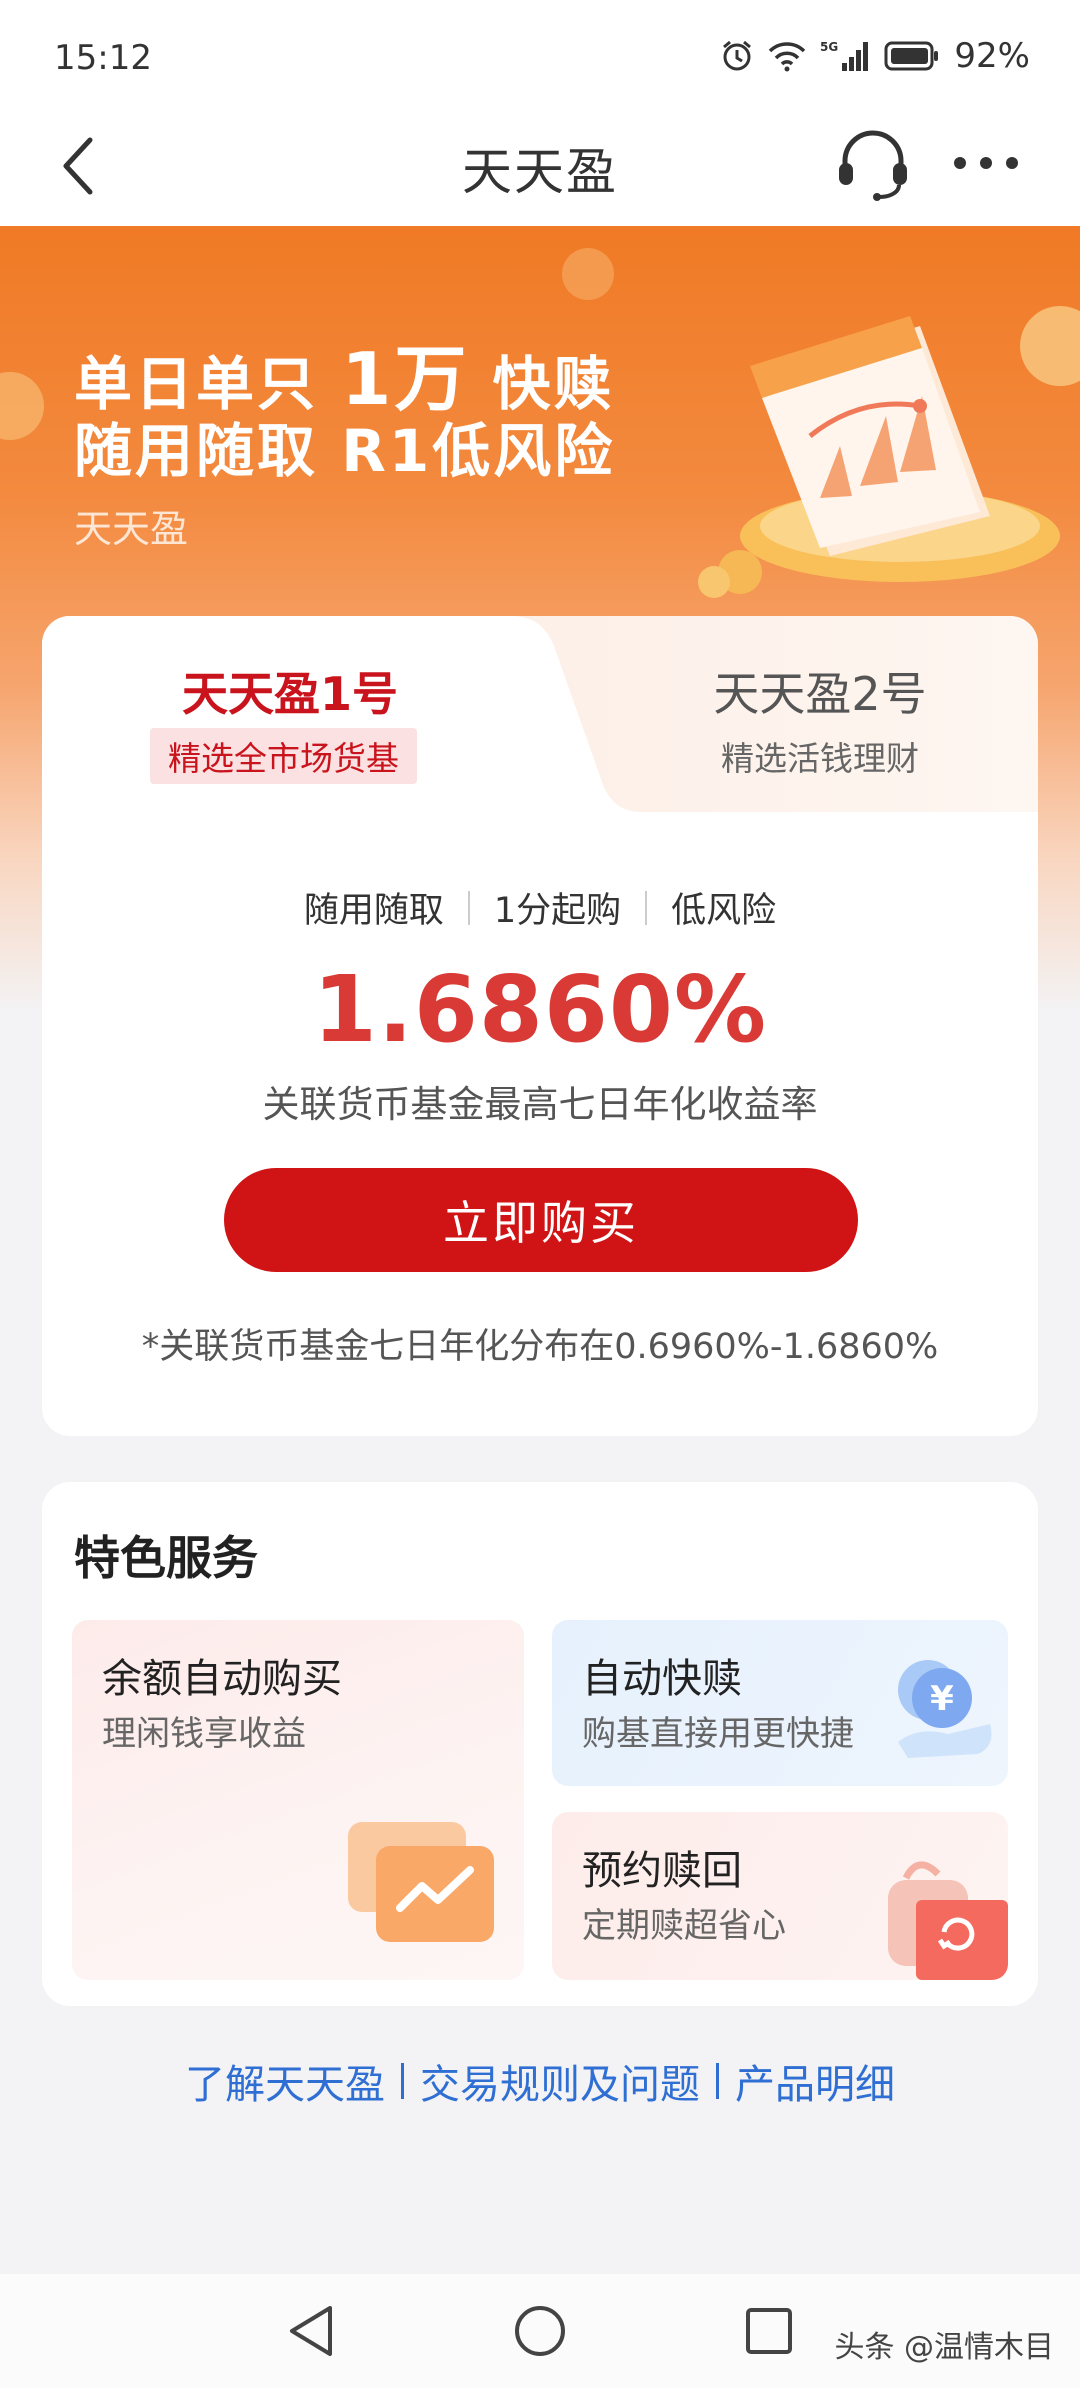 This screenshot has width=1080, height=2388. Describe the element at coordinates (540, 1009) in the screenshot. I see `yield-rate: 1.6860%` at that location.